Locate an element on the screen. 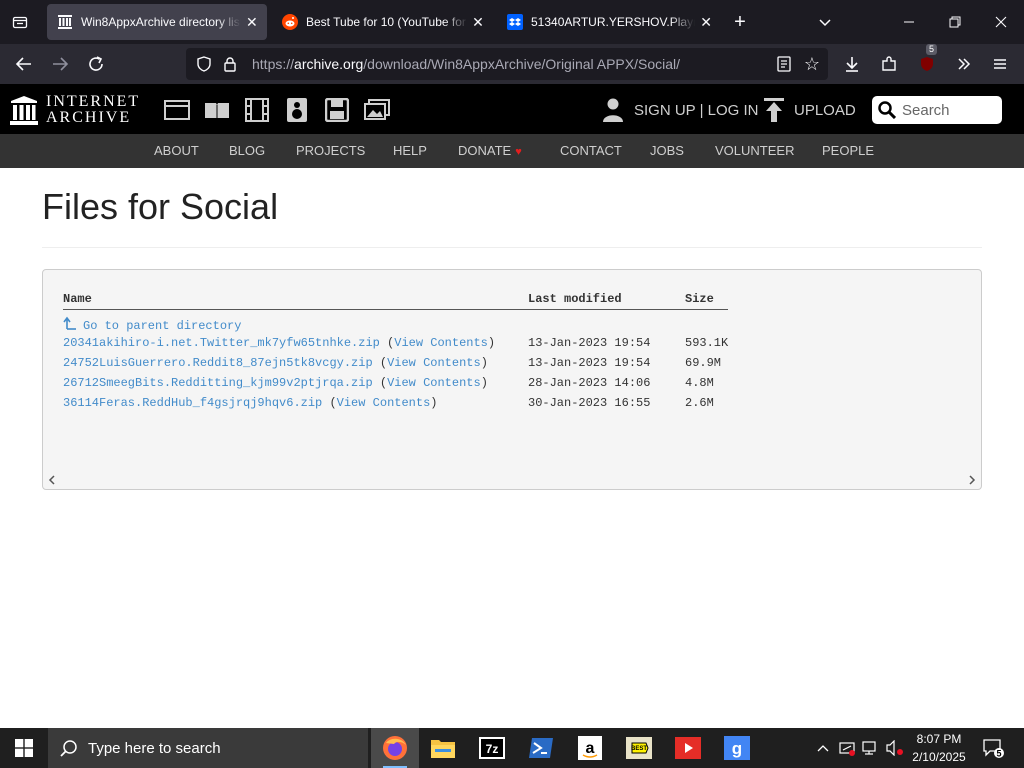 This screenshot has height=768, width=1024. taskbar-search: Type here to search is located at coordinates (208, 748).